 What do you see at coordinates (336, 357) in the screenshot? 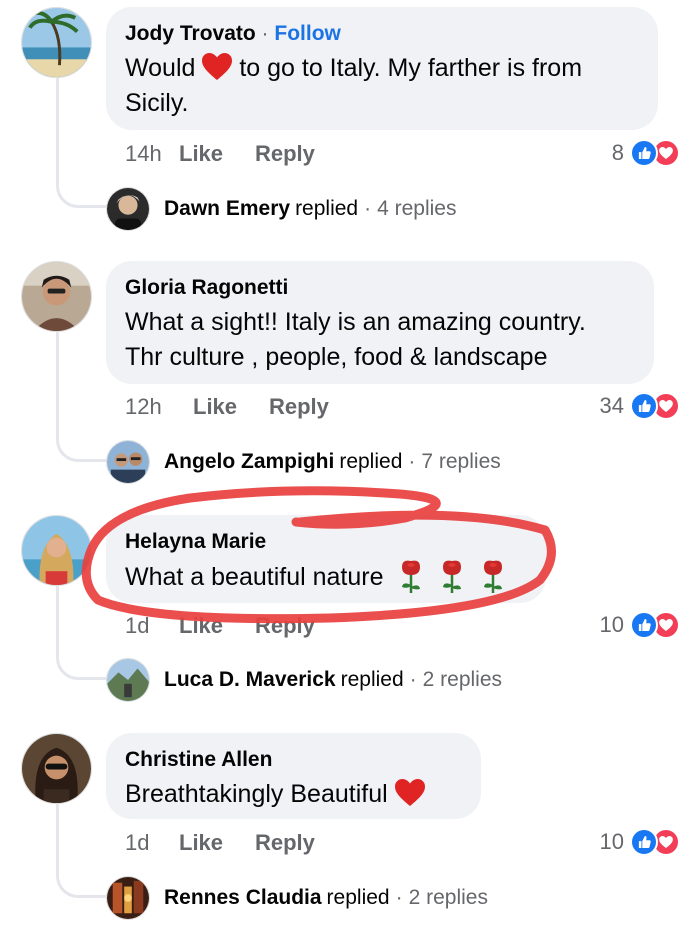
I see `comment-text-part: Thr culture , people, food & landscape` at bounding box center [336, 357].